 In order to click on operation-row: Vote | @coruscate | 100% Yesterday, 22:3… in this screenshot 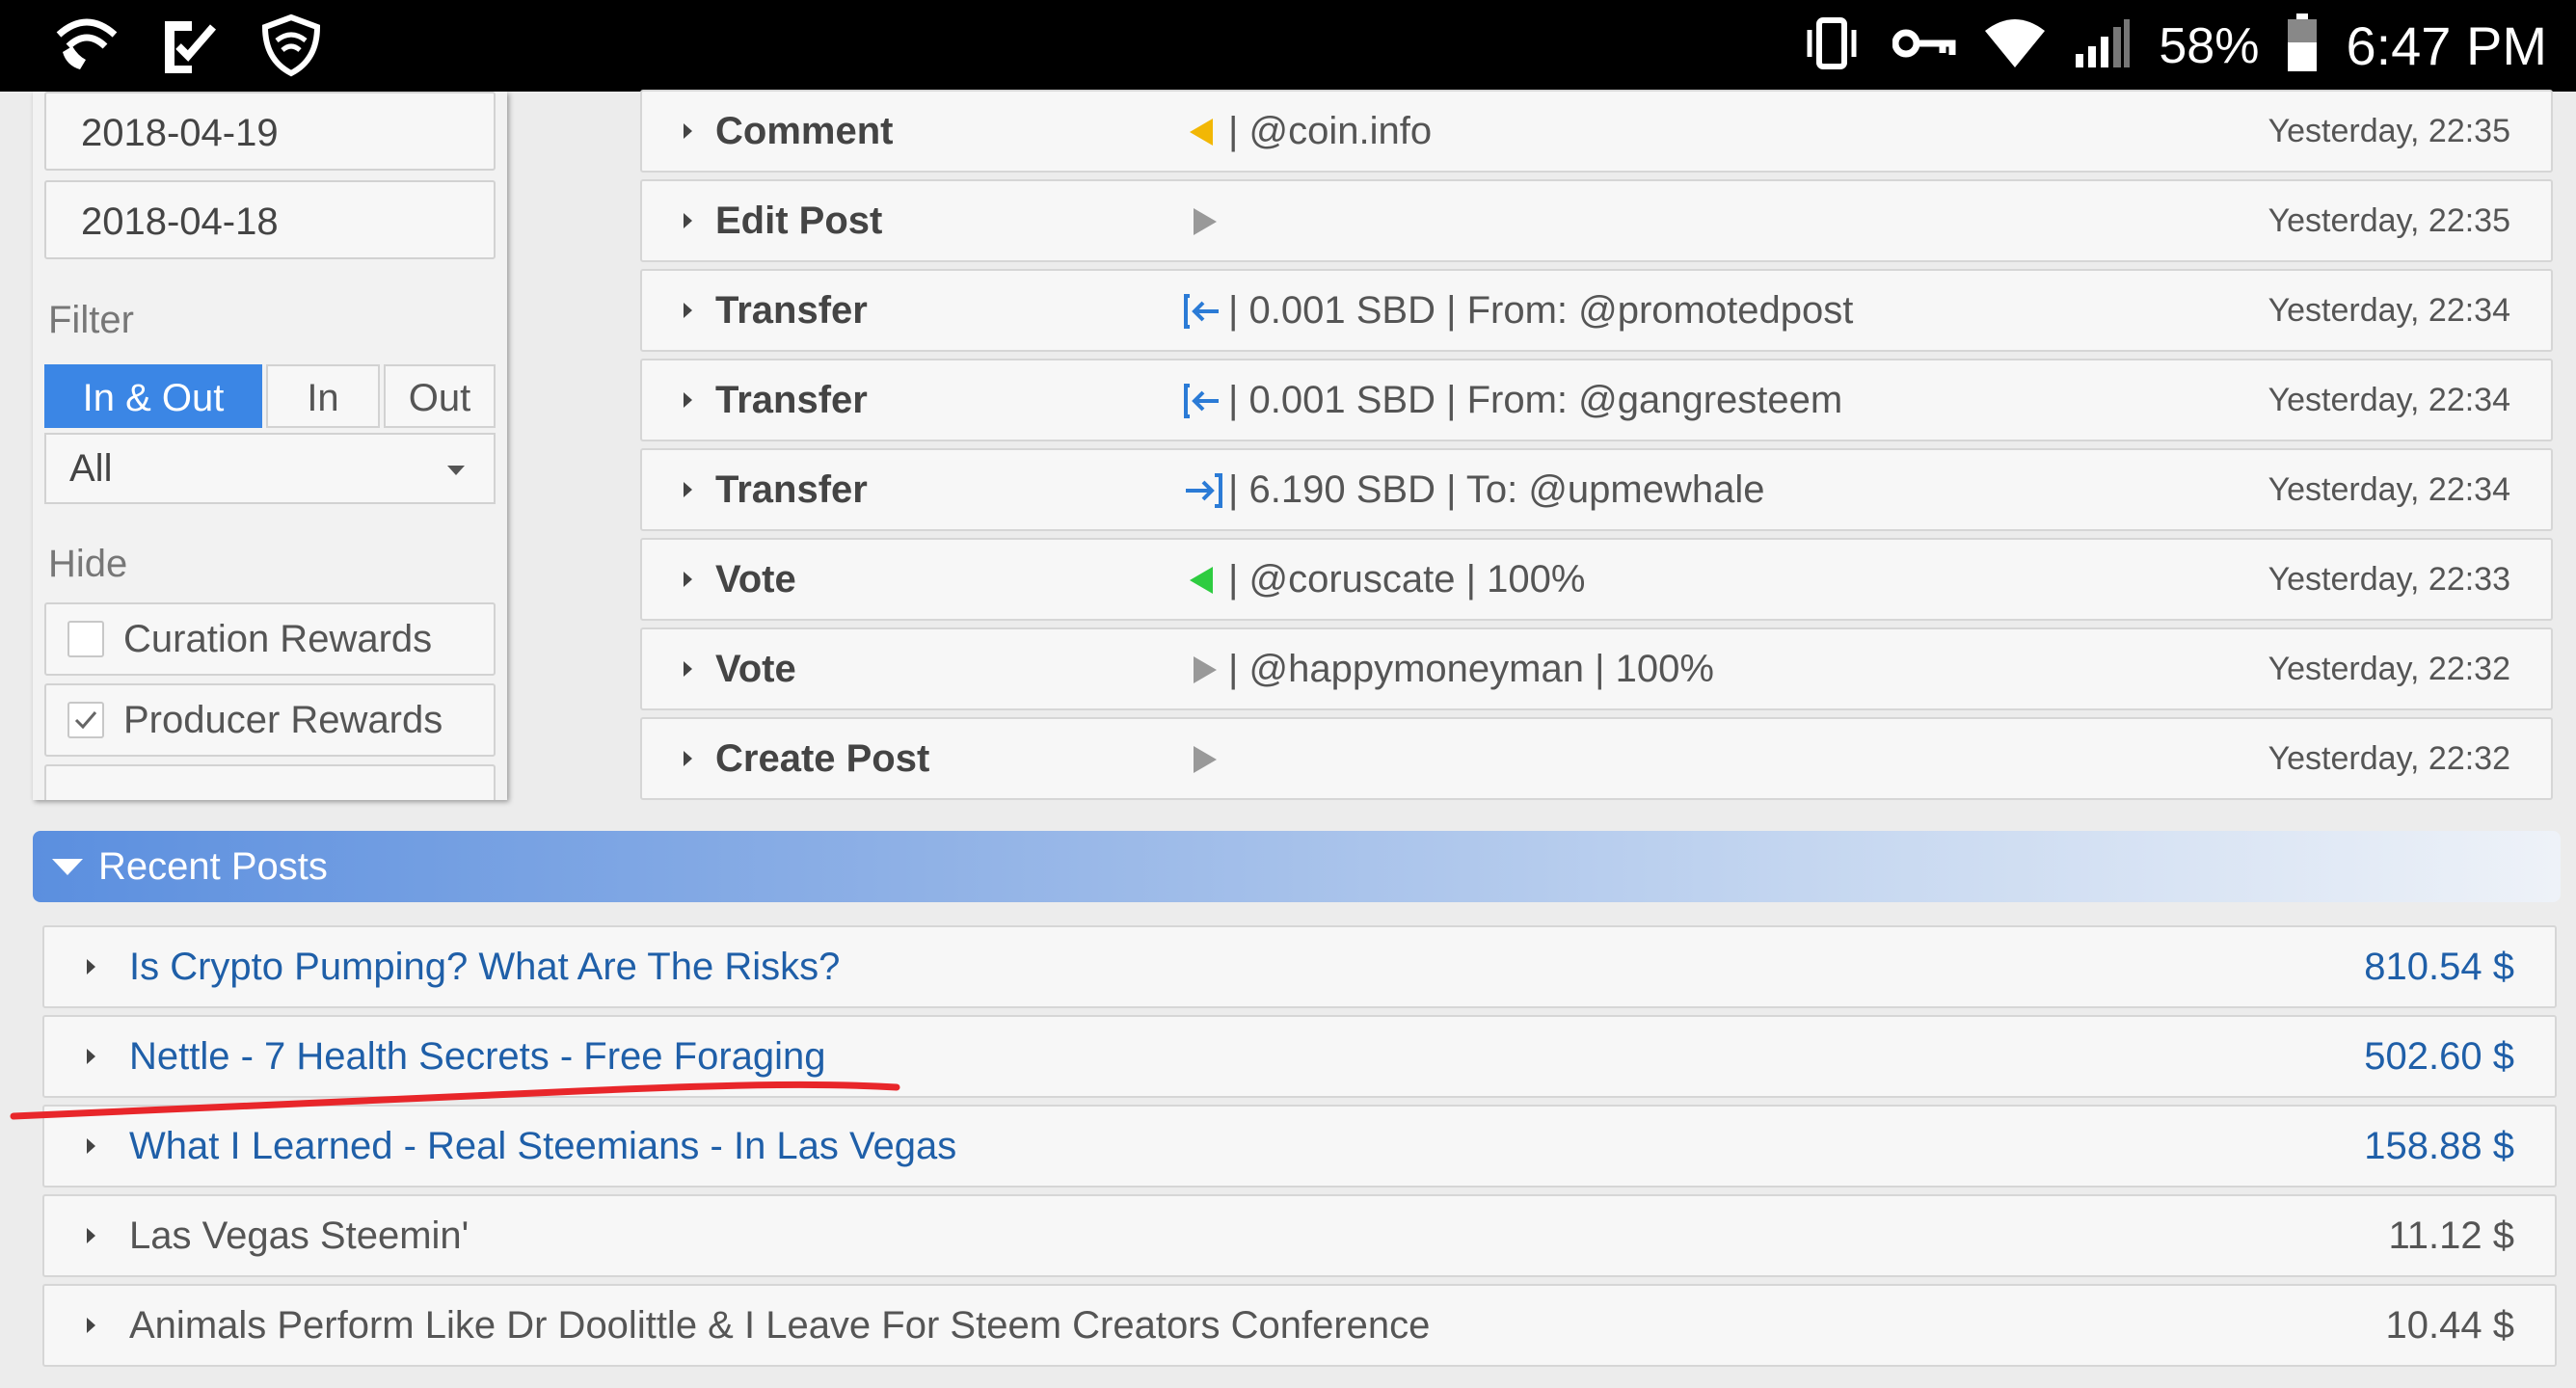, I will do `click(1597, 579)`.